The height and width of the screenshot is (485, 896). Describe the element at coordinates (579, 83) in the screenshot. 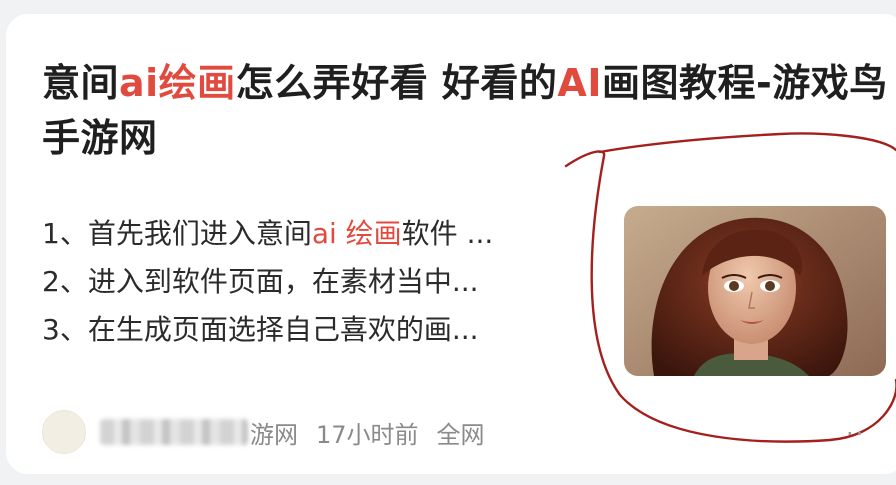

I see `title-highlight-2: AI` at that location.